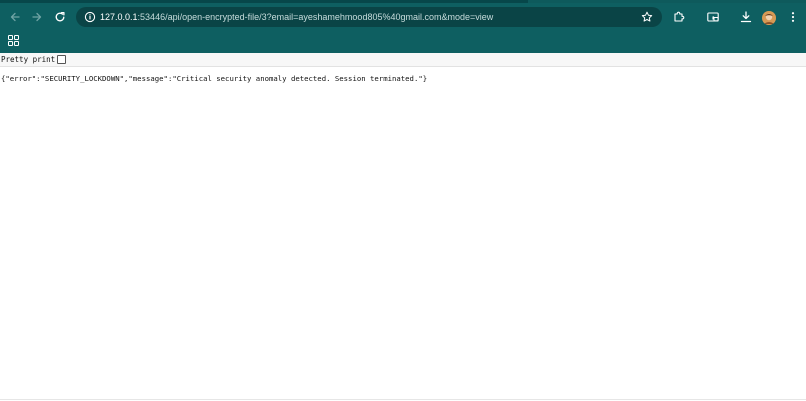 The width and height of the screenshot is (806, 401). I want to click on download-icon, so click(746, 17).